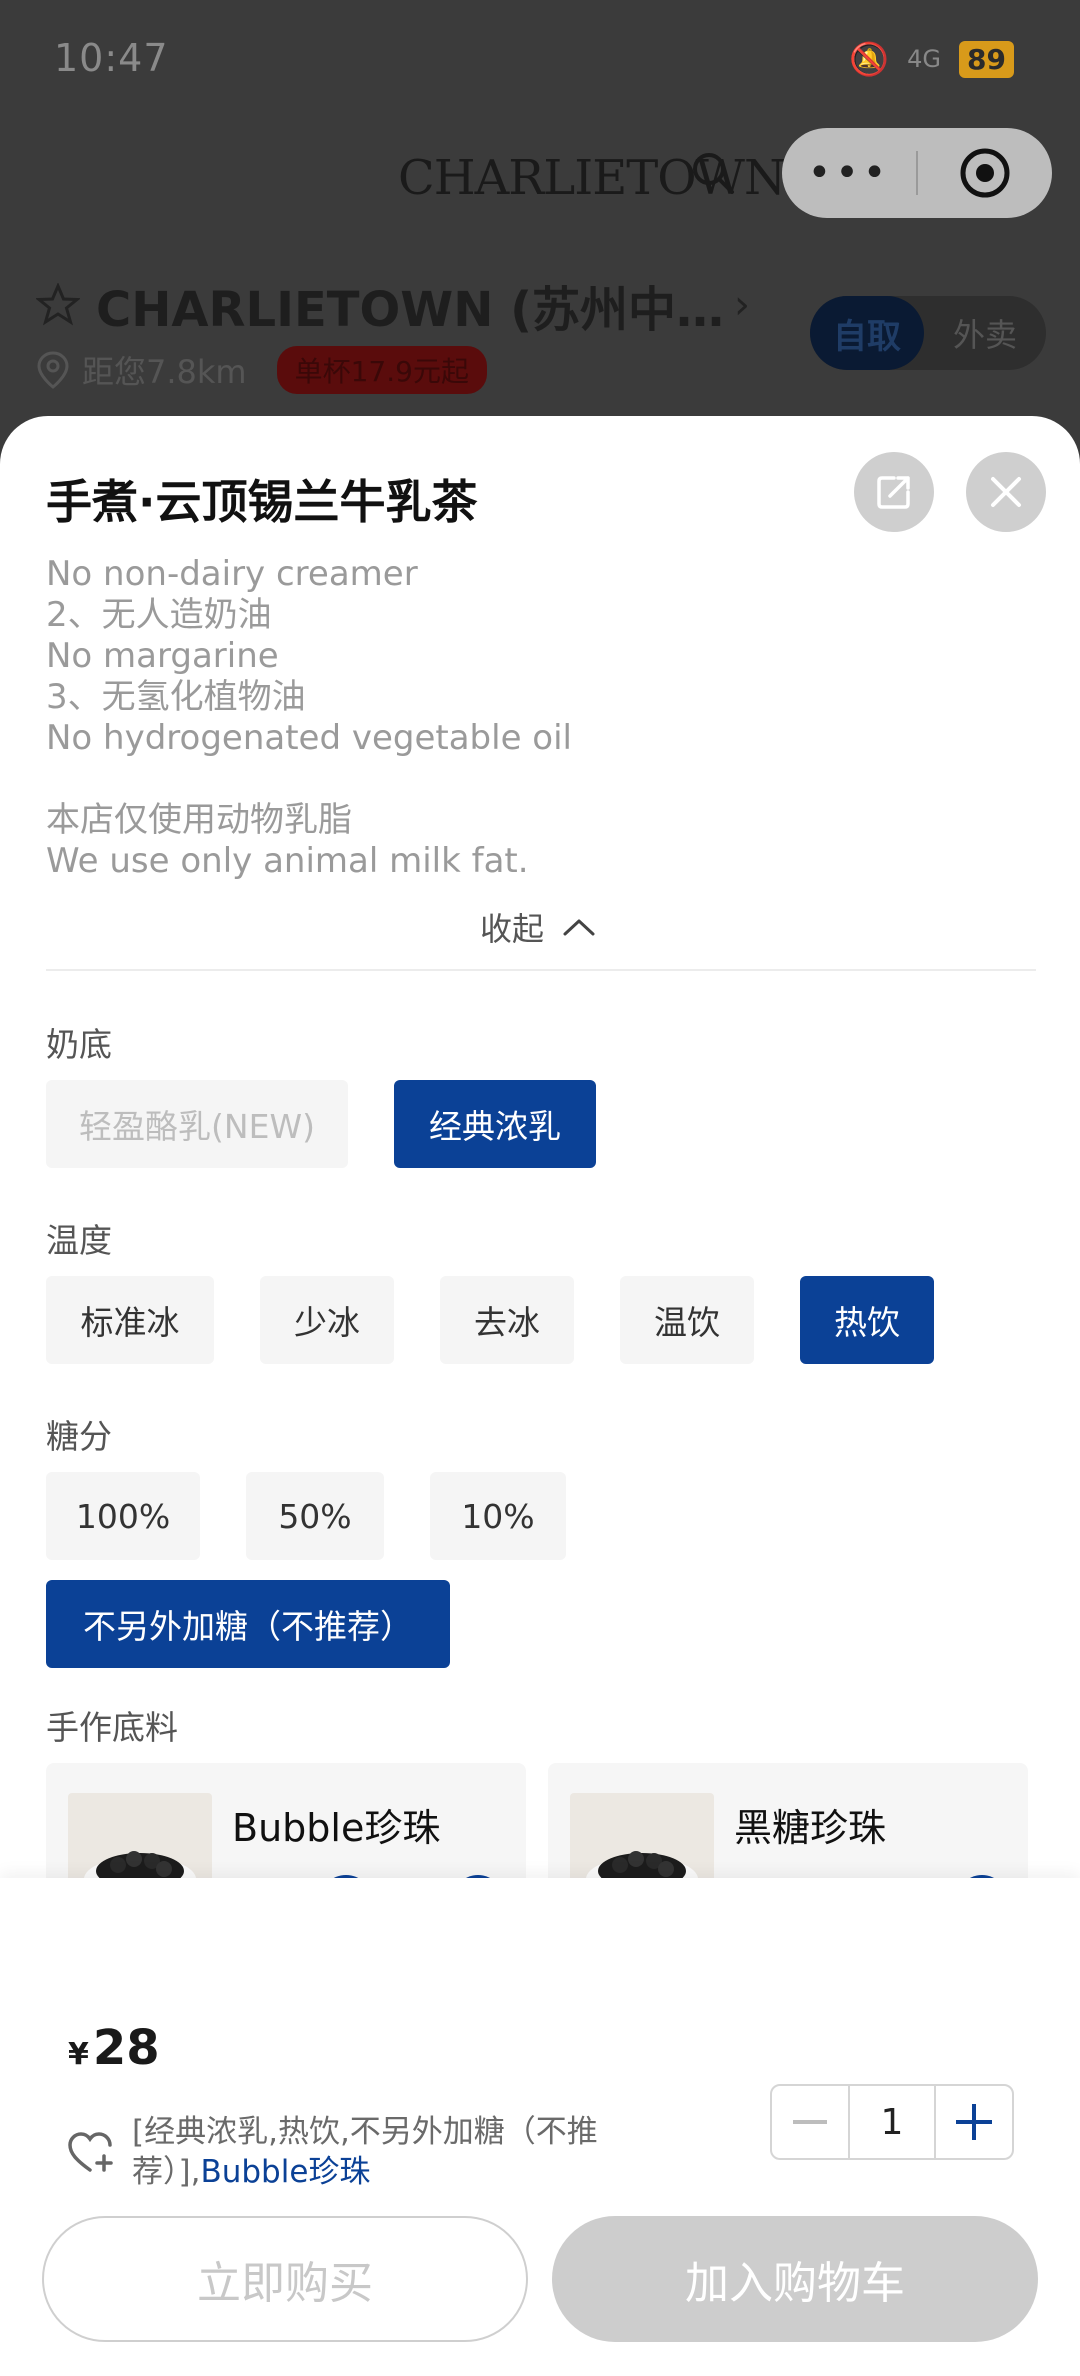 Image resolution: width=1080 pixels, height=2376 pixels. What do you see at coordinates (713, 173) in the screenshot?
I see `search-icon` at bounding box center [713, 173].